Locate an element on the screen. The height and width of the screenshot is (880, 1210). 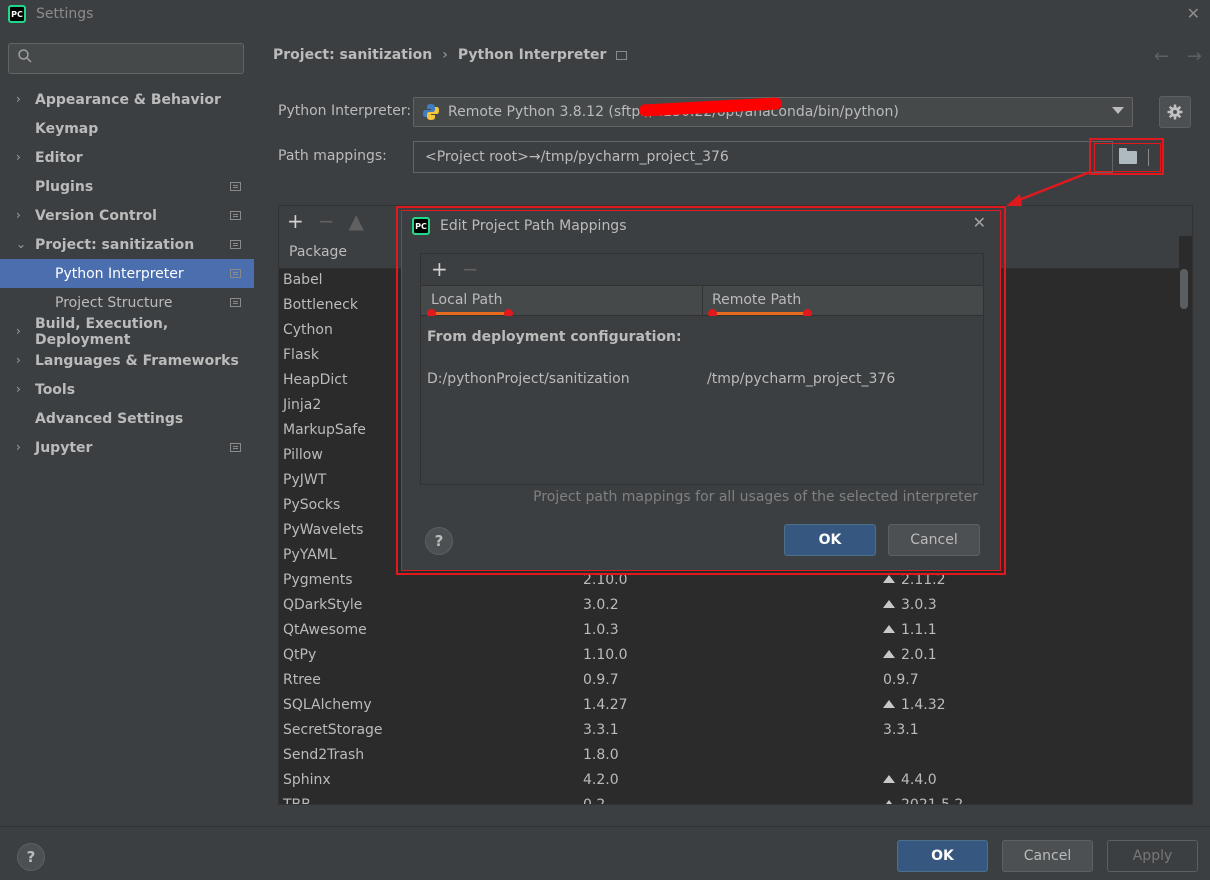
breadcrumb-current: Python Interpreter is located at coordinates (532, 55).